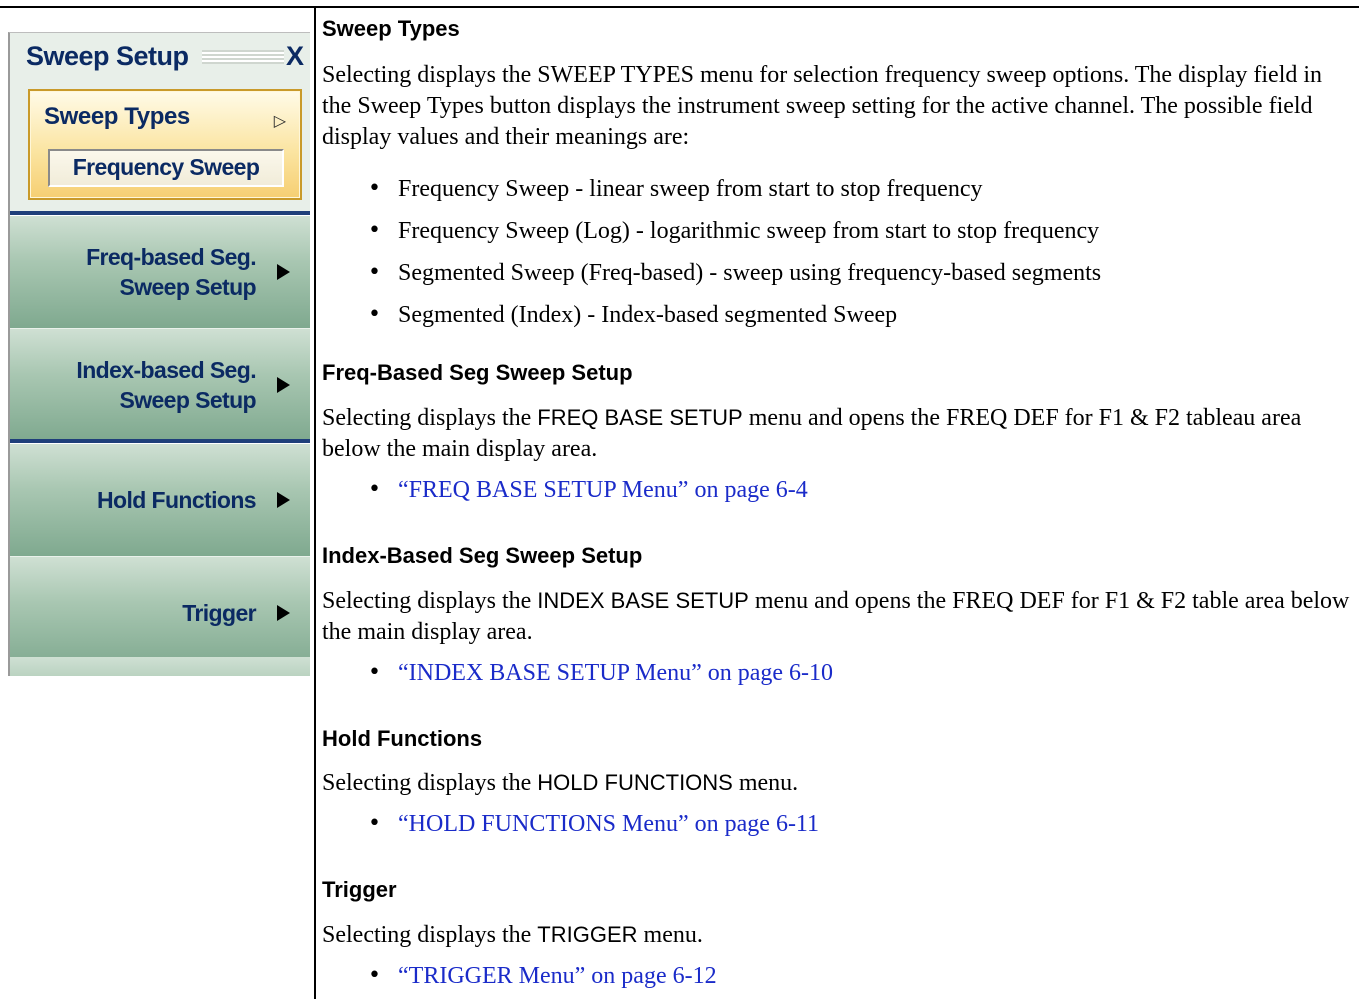  Describe the element at coordinates (166, 385) in the screenshot. I see `button-label: Index-based Seg. Sweep Setup` at that location.